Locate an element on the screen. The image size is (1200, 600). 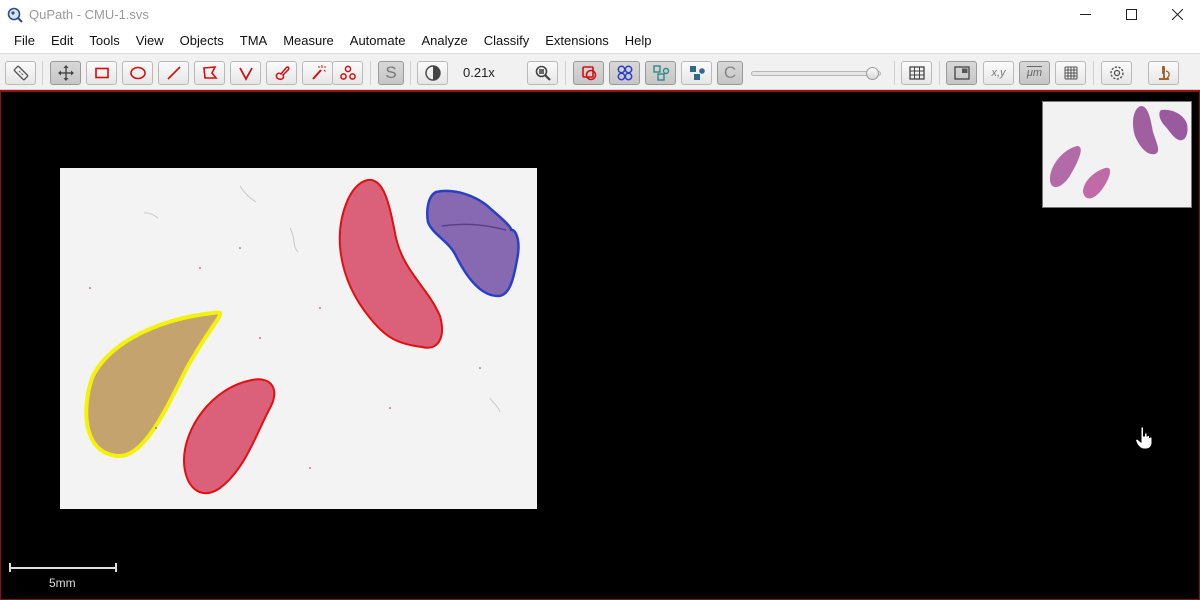
show-overview-button is located at coordinates (961, 73).